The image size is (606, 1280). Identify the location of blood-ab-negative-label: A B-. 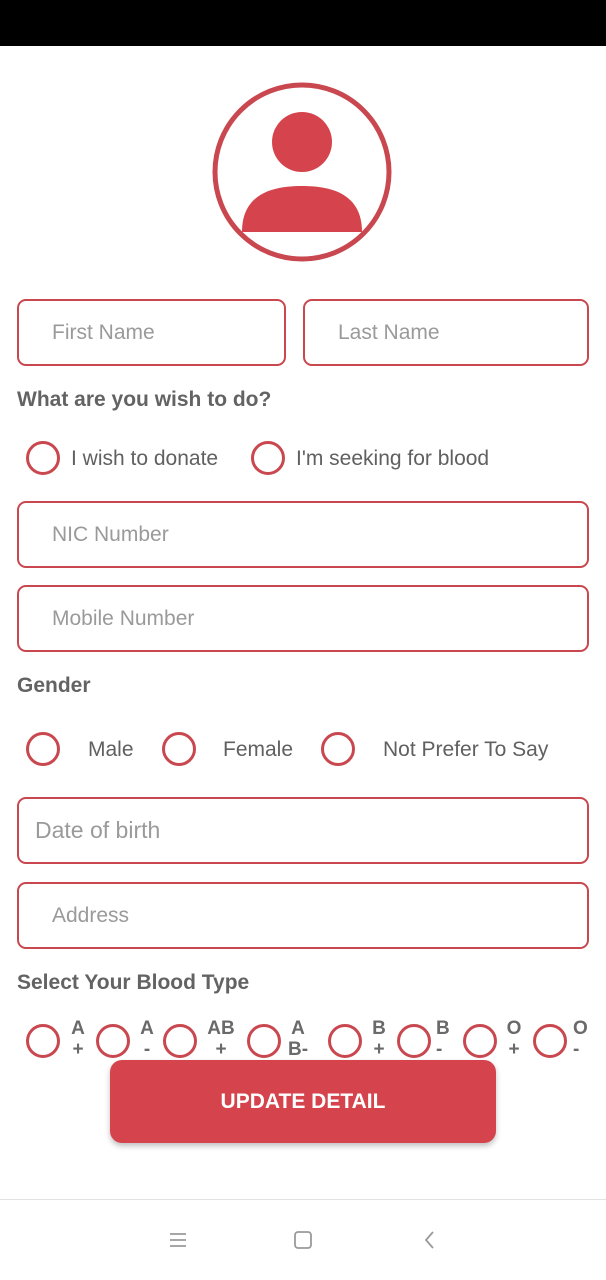
(298, 1039).